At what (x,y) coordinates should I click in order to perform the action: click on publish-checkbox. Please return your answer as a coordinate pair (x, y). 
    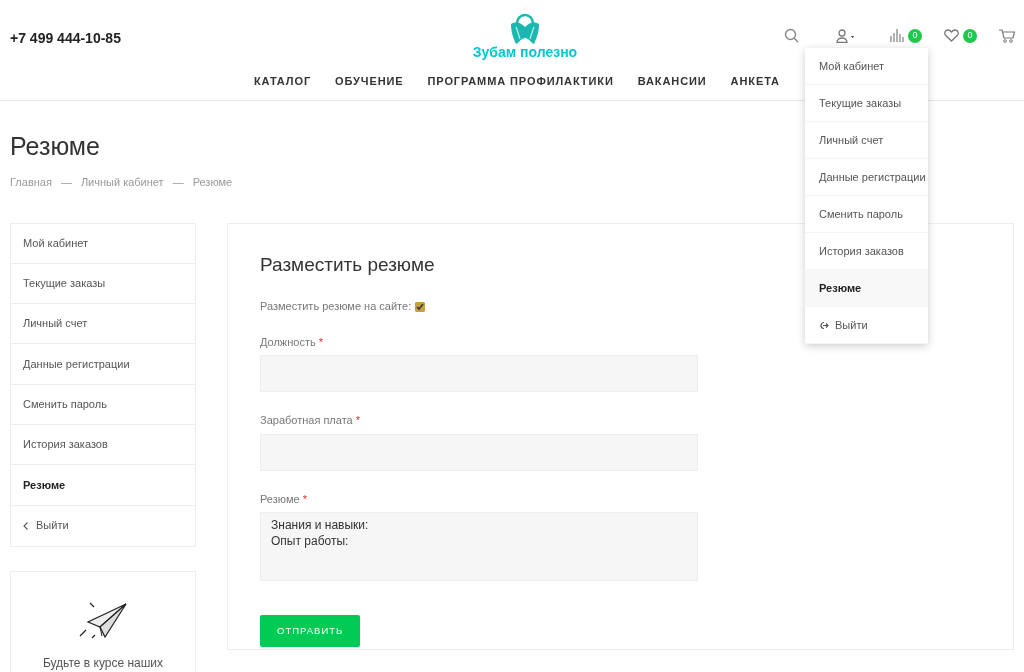
    Looking at the image, I should click on (420, 306).